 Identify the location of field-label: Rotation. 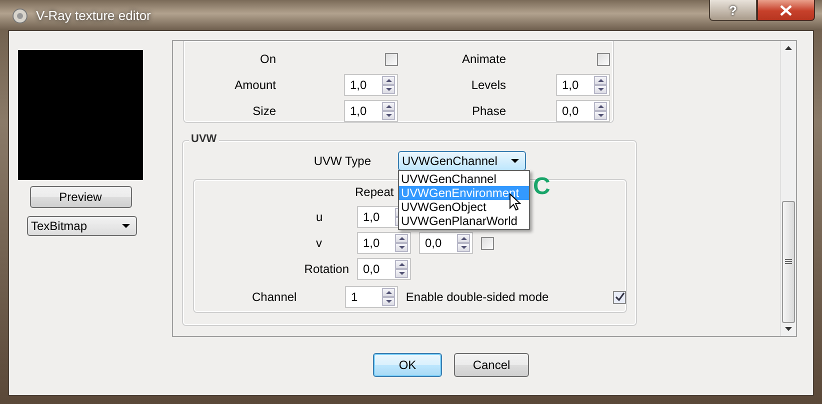
(326, 269).